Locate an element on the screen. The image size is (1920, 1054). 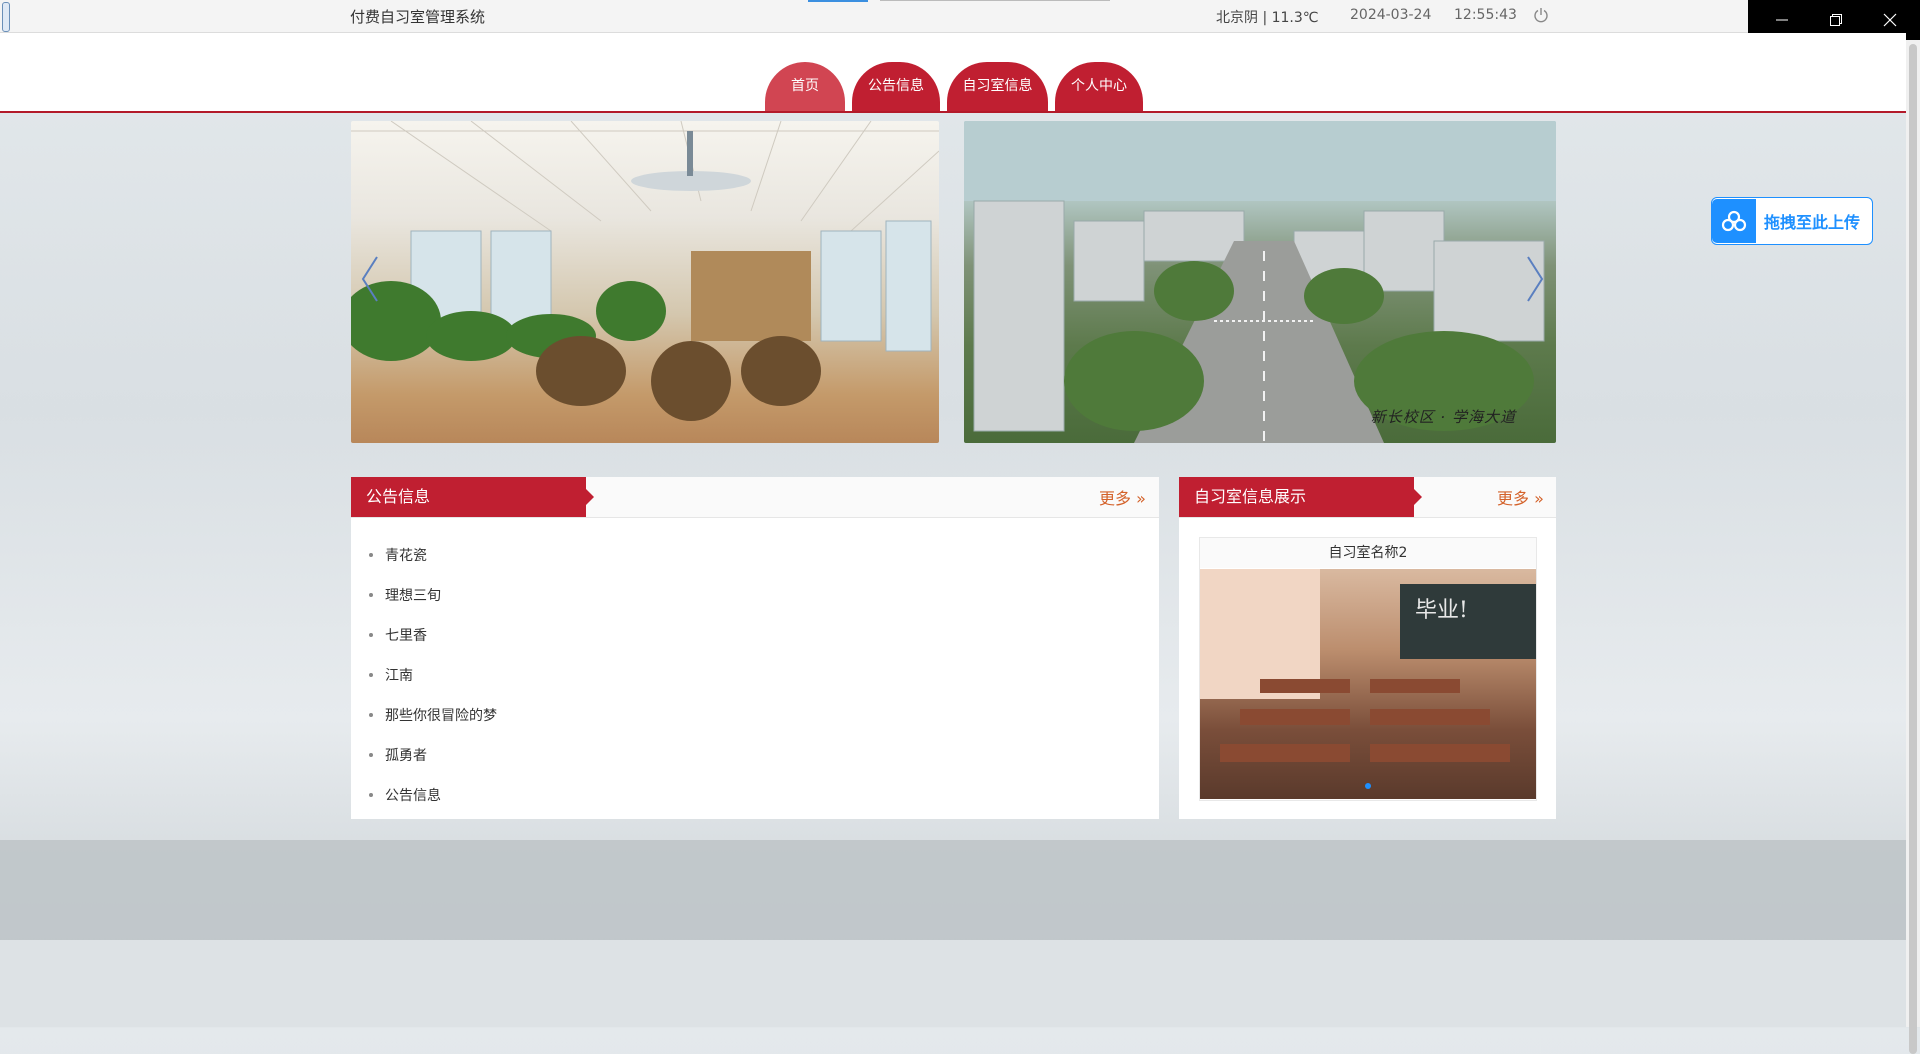
restore-icon is located at coordinates (1836, 20).